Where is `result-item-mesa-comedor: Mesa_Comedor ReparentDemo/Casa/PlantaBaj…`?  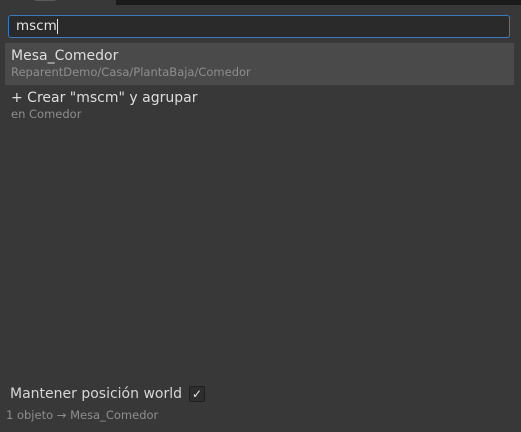
result-item-mesa-comedor: Mesa_Comedor ReparentDemo/Casa/PlantaBaj… is located at coordinates (259, 64).